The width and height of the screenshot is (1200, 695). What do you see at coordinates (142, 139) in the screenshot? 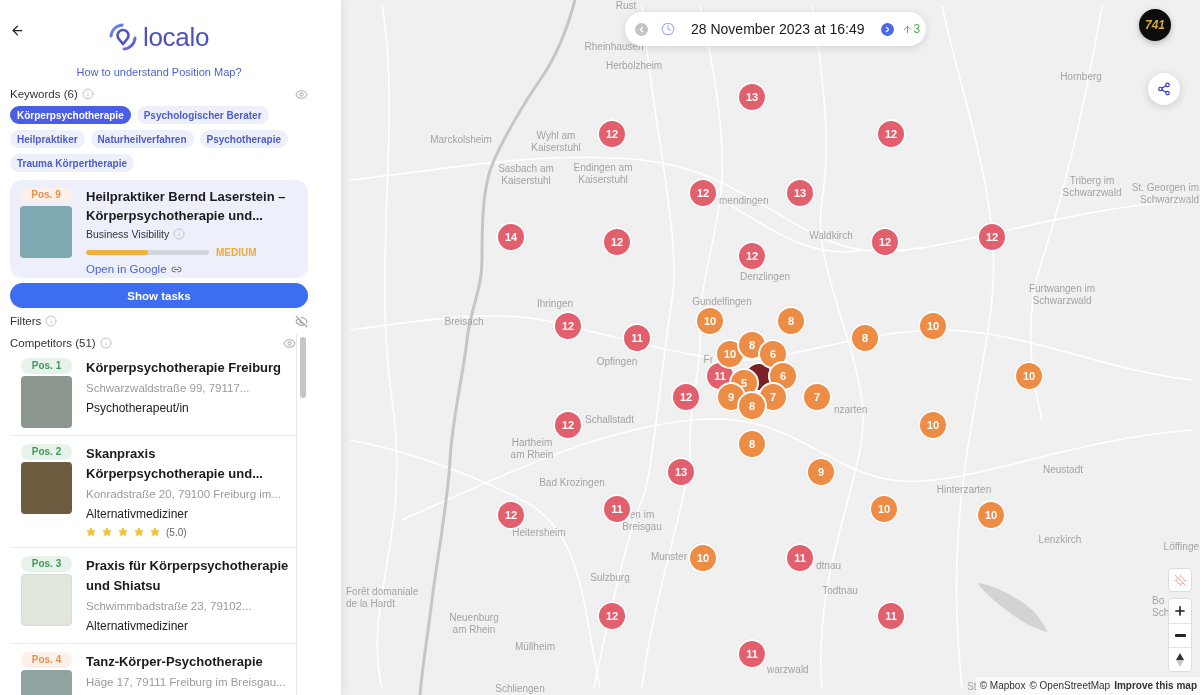
I see `keyword-chip: Naturheilverfahren` at bounding box center [142, 139].